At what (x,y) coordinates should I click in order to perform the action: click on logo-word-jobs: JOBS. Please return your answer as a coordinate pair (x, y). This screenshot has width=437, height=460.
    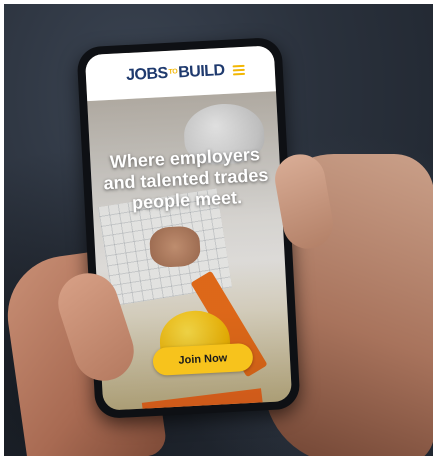
    Looking at the image, I should click on (147, 74).